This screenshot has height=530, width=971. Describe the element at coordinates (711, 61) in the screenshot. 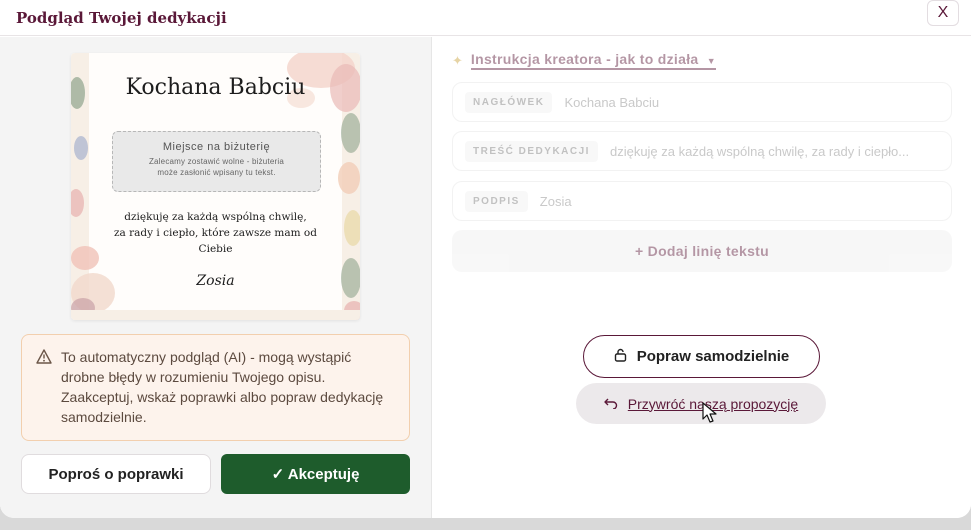

I see `caret-down-icon: ▼` at that location.